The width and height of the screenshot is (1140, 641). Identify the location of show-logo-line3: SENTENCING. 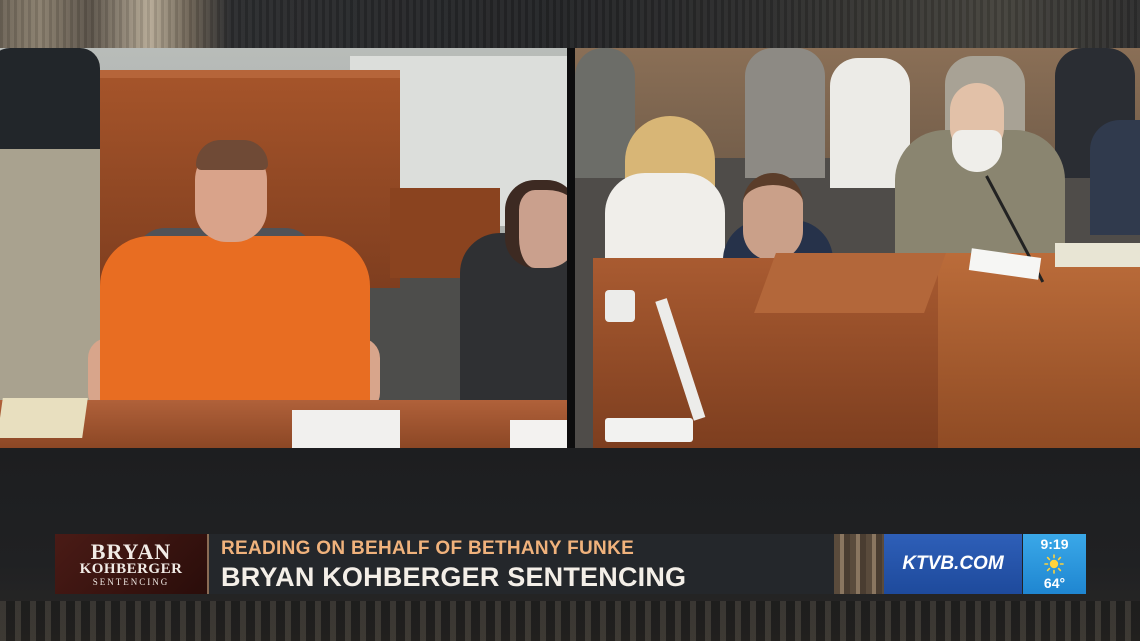
(131, 581).